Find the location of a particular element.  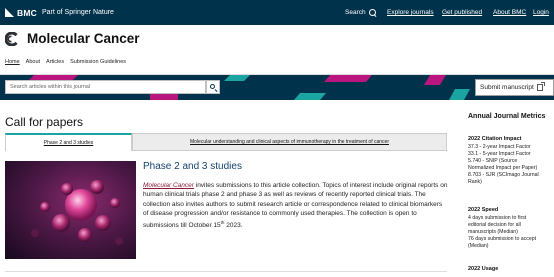

external-link-icon is located at coordinates (540, 86).